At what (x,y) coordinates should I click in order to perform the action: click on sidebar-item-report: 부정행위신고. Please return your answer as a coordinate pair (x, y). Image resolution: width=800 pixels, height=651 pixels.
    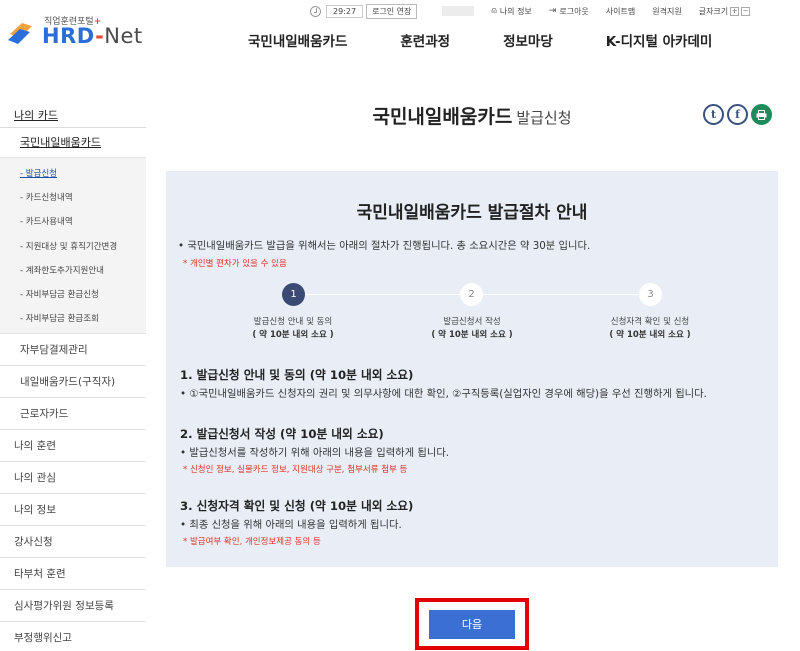
    Looking at the image, I should click on (73, 636).